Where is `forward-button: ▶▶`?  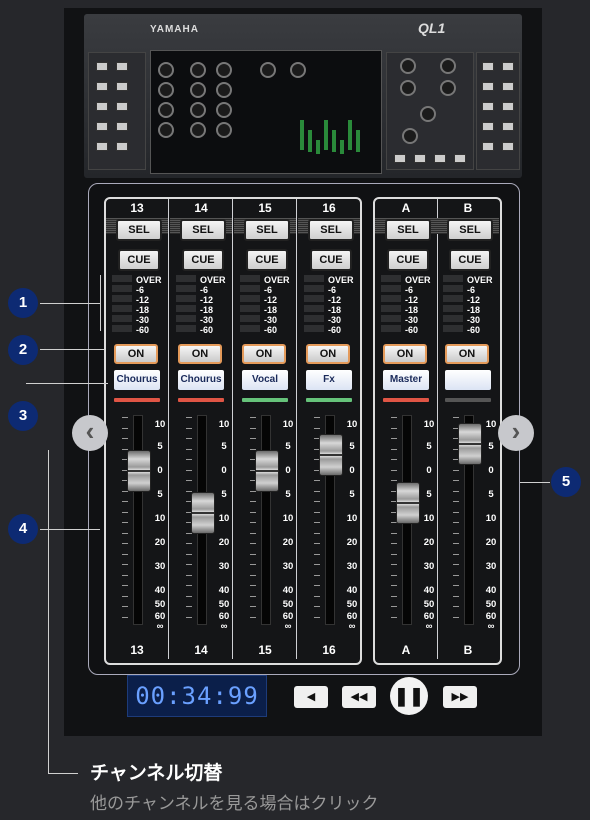 forward-button: ▶▶ is located at coordinates (460, 697).